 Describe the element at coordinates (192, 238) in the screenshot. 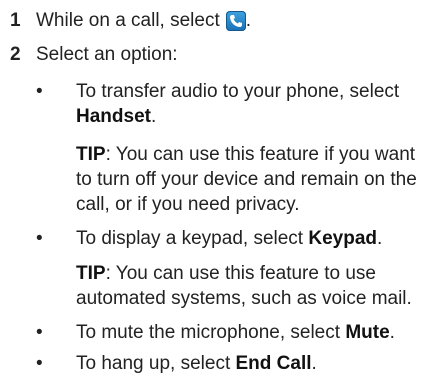

I see `option-text: To display a keypad, select` at that location.